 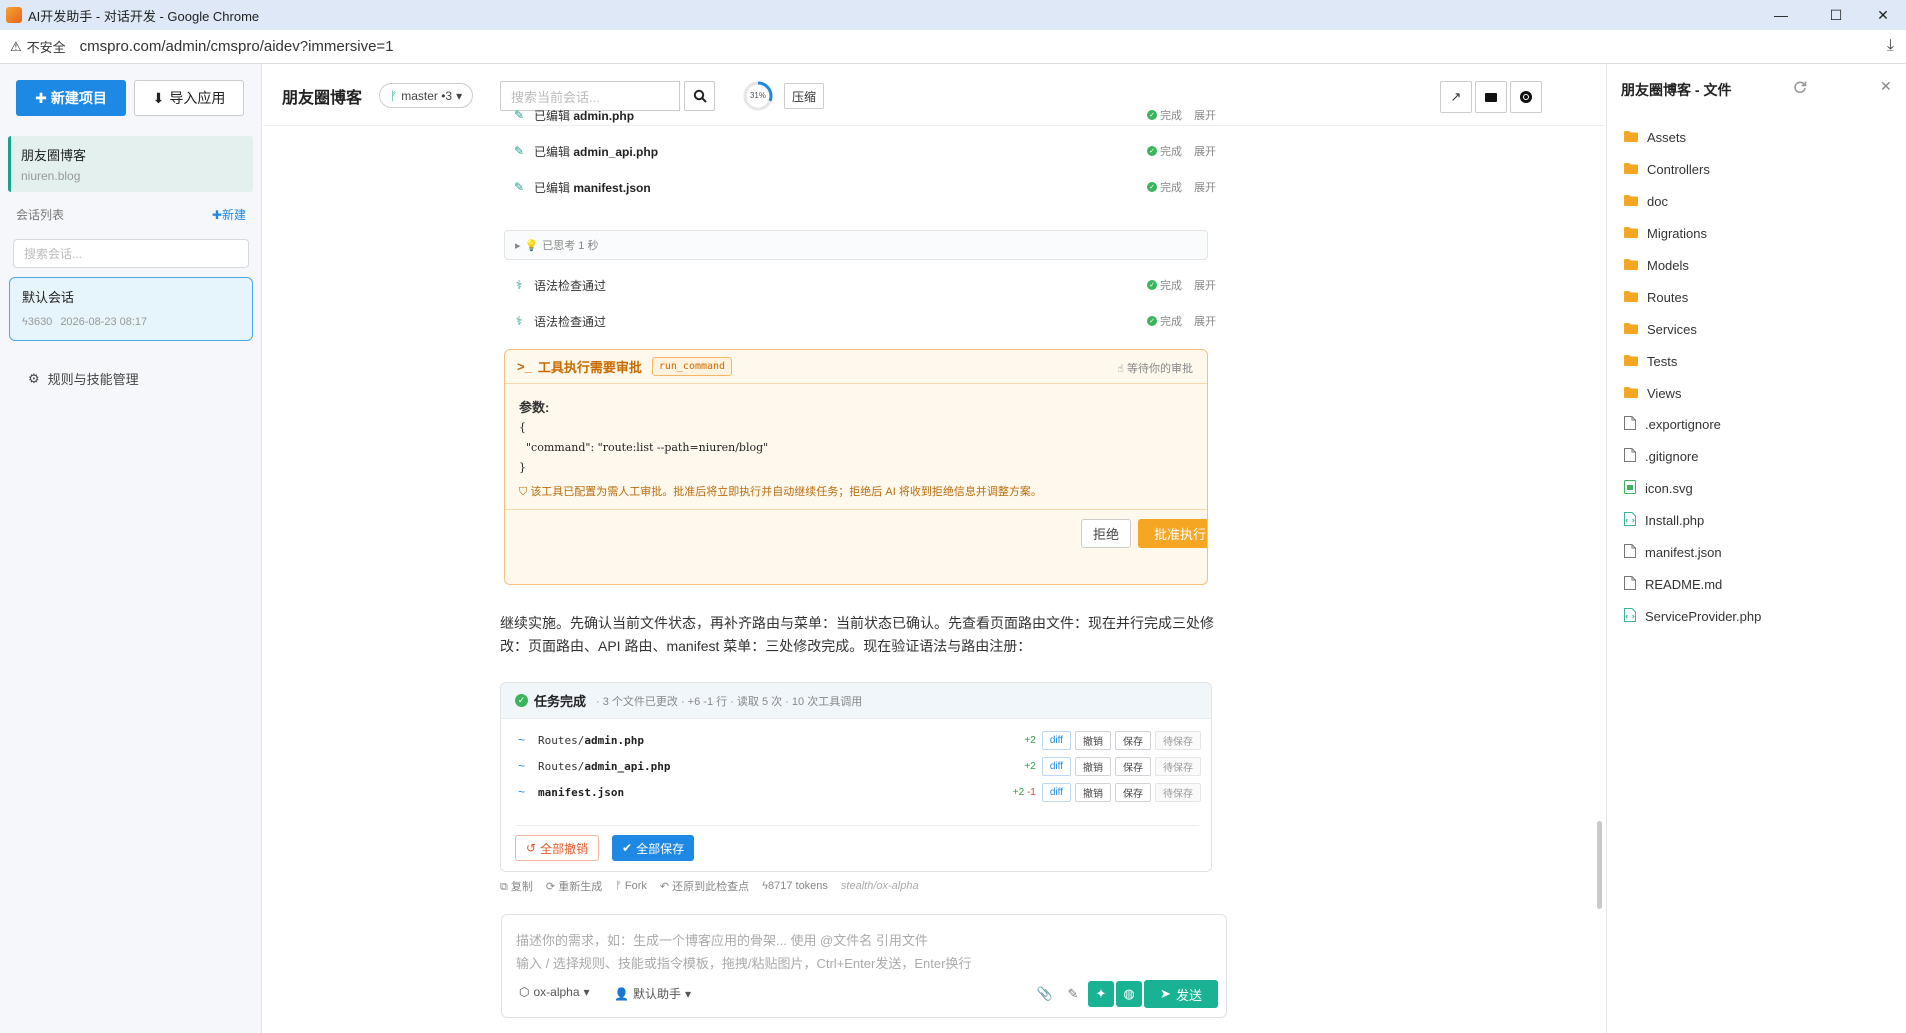 What do you see at coordinates (656, 994) in the screenshot?
I see `agent-selector-label: 默认助手` at bounding box center [656, 994].